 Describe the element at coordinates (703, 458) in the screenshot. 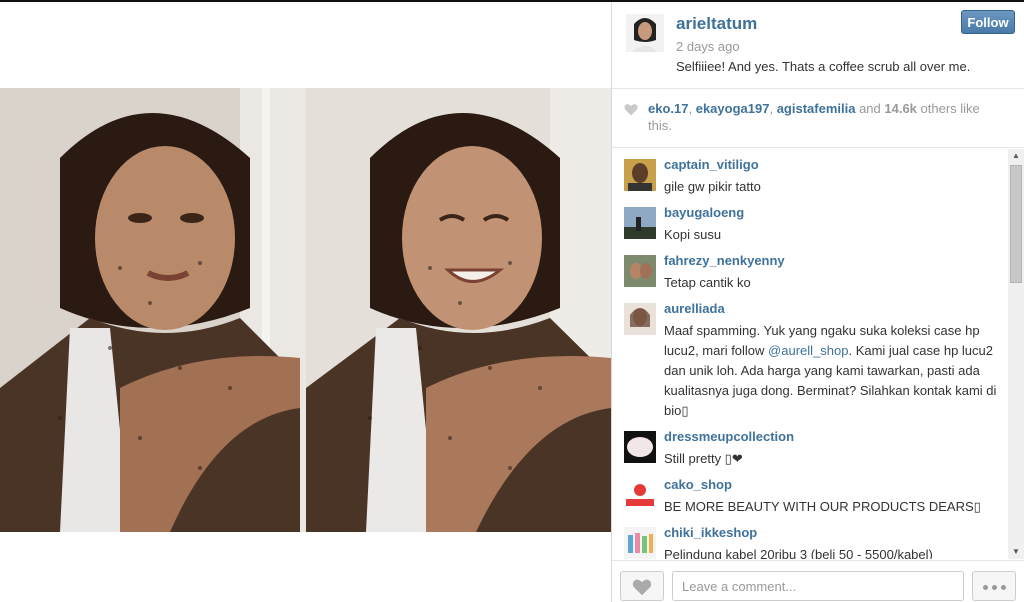

I see `comment-text: Still pretty ▯❤` at that location.